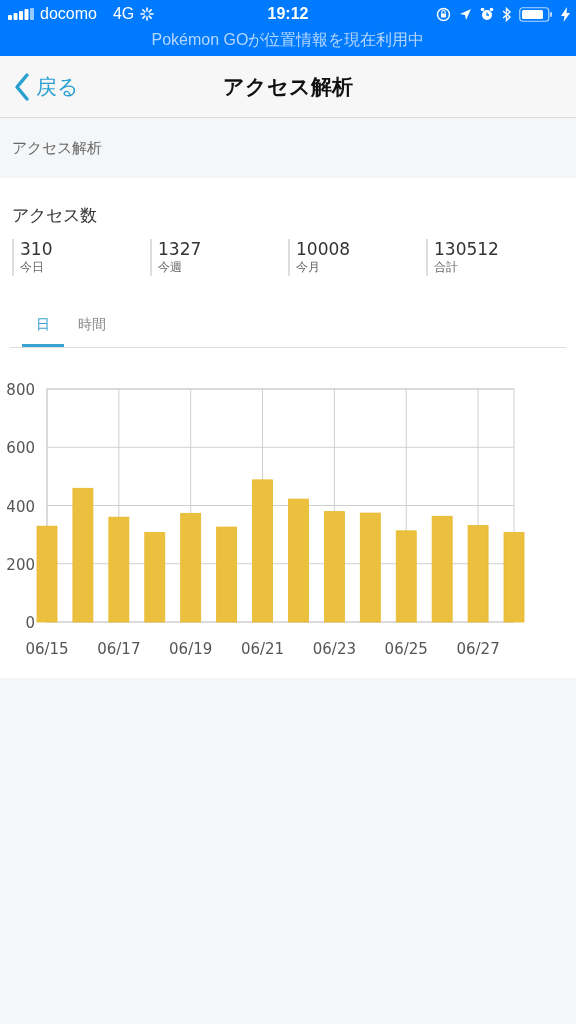 The width and height of the screenshot is (576, 1024). I want to click on carrier-name: docomo, so click(68, 14).